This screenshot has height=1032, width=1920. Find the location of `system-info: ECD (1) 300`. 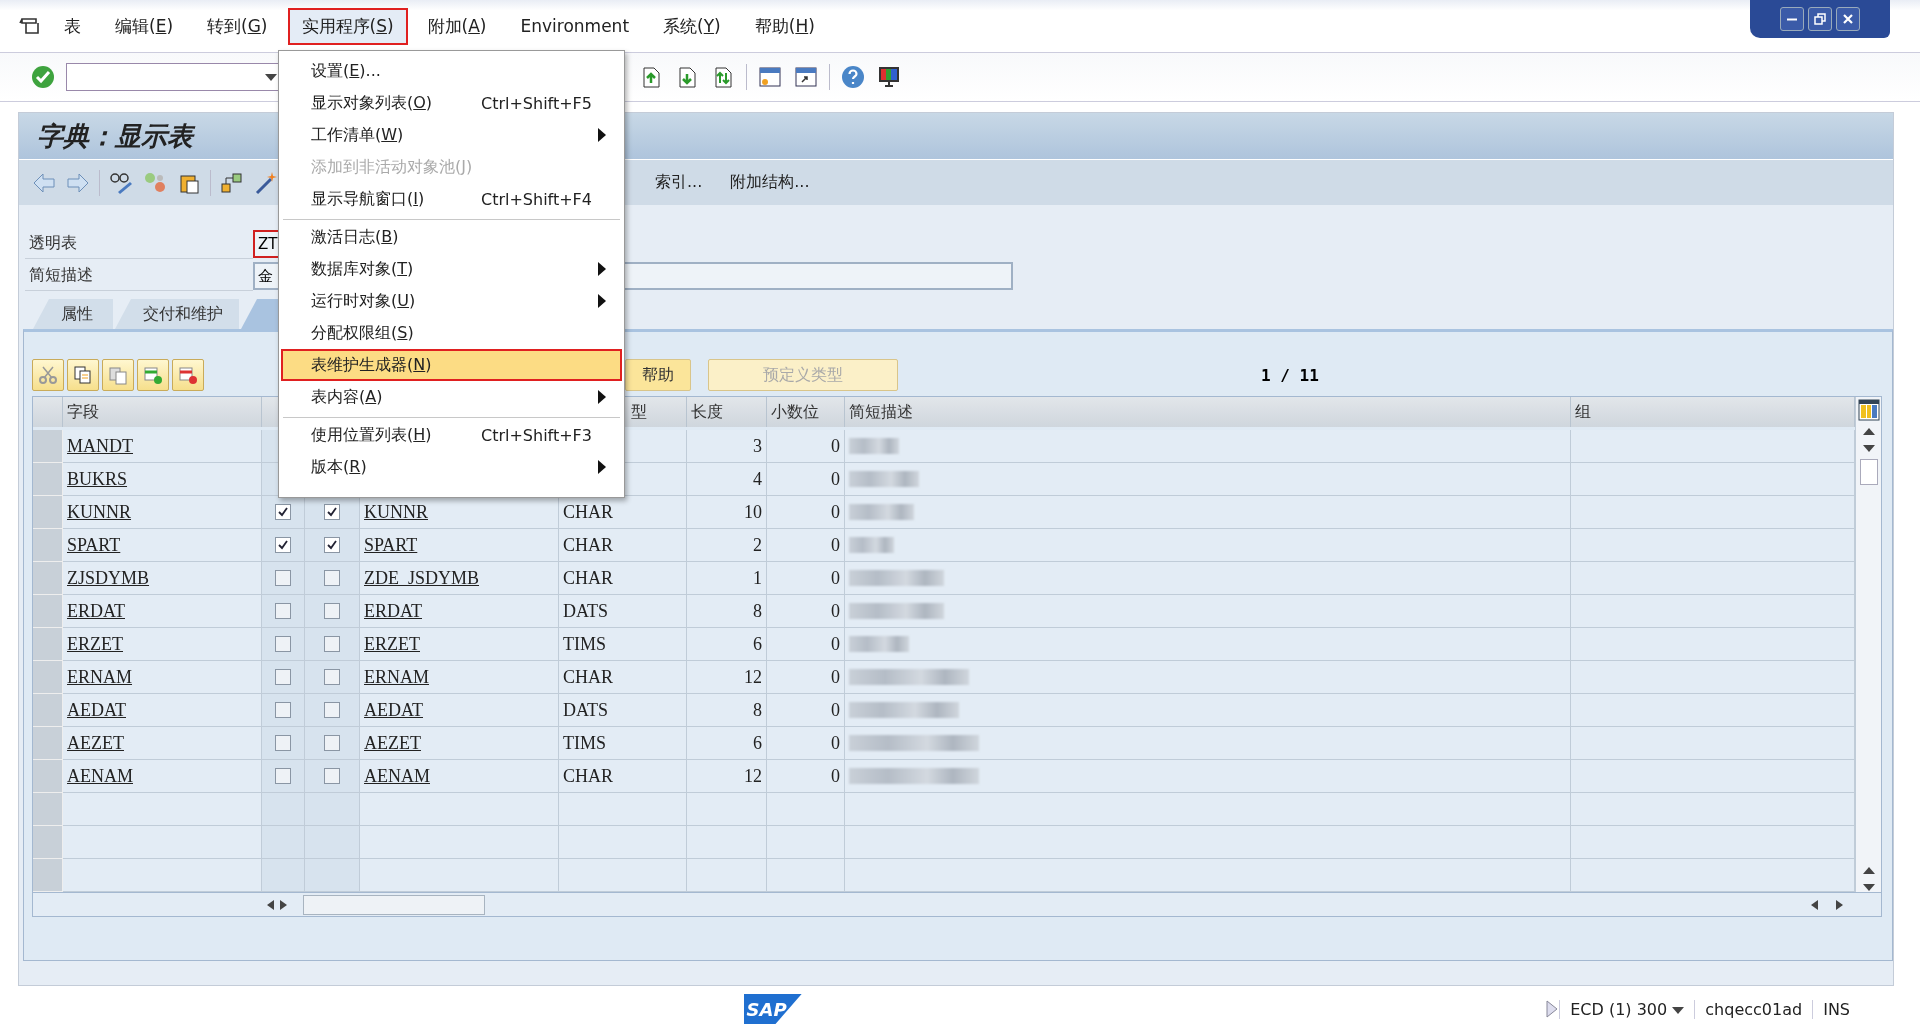

system-info: ECD (1) 300 is located at coordinates (1627, 1009).